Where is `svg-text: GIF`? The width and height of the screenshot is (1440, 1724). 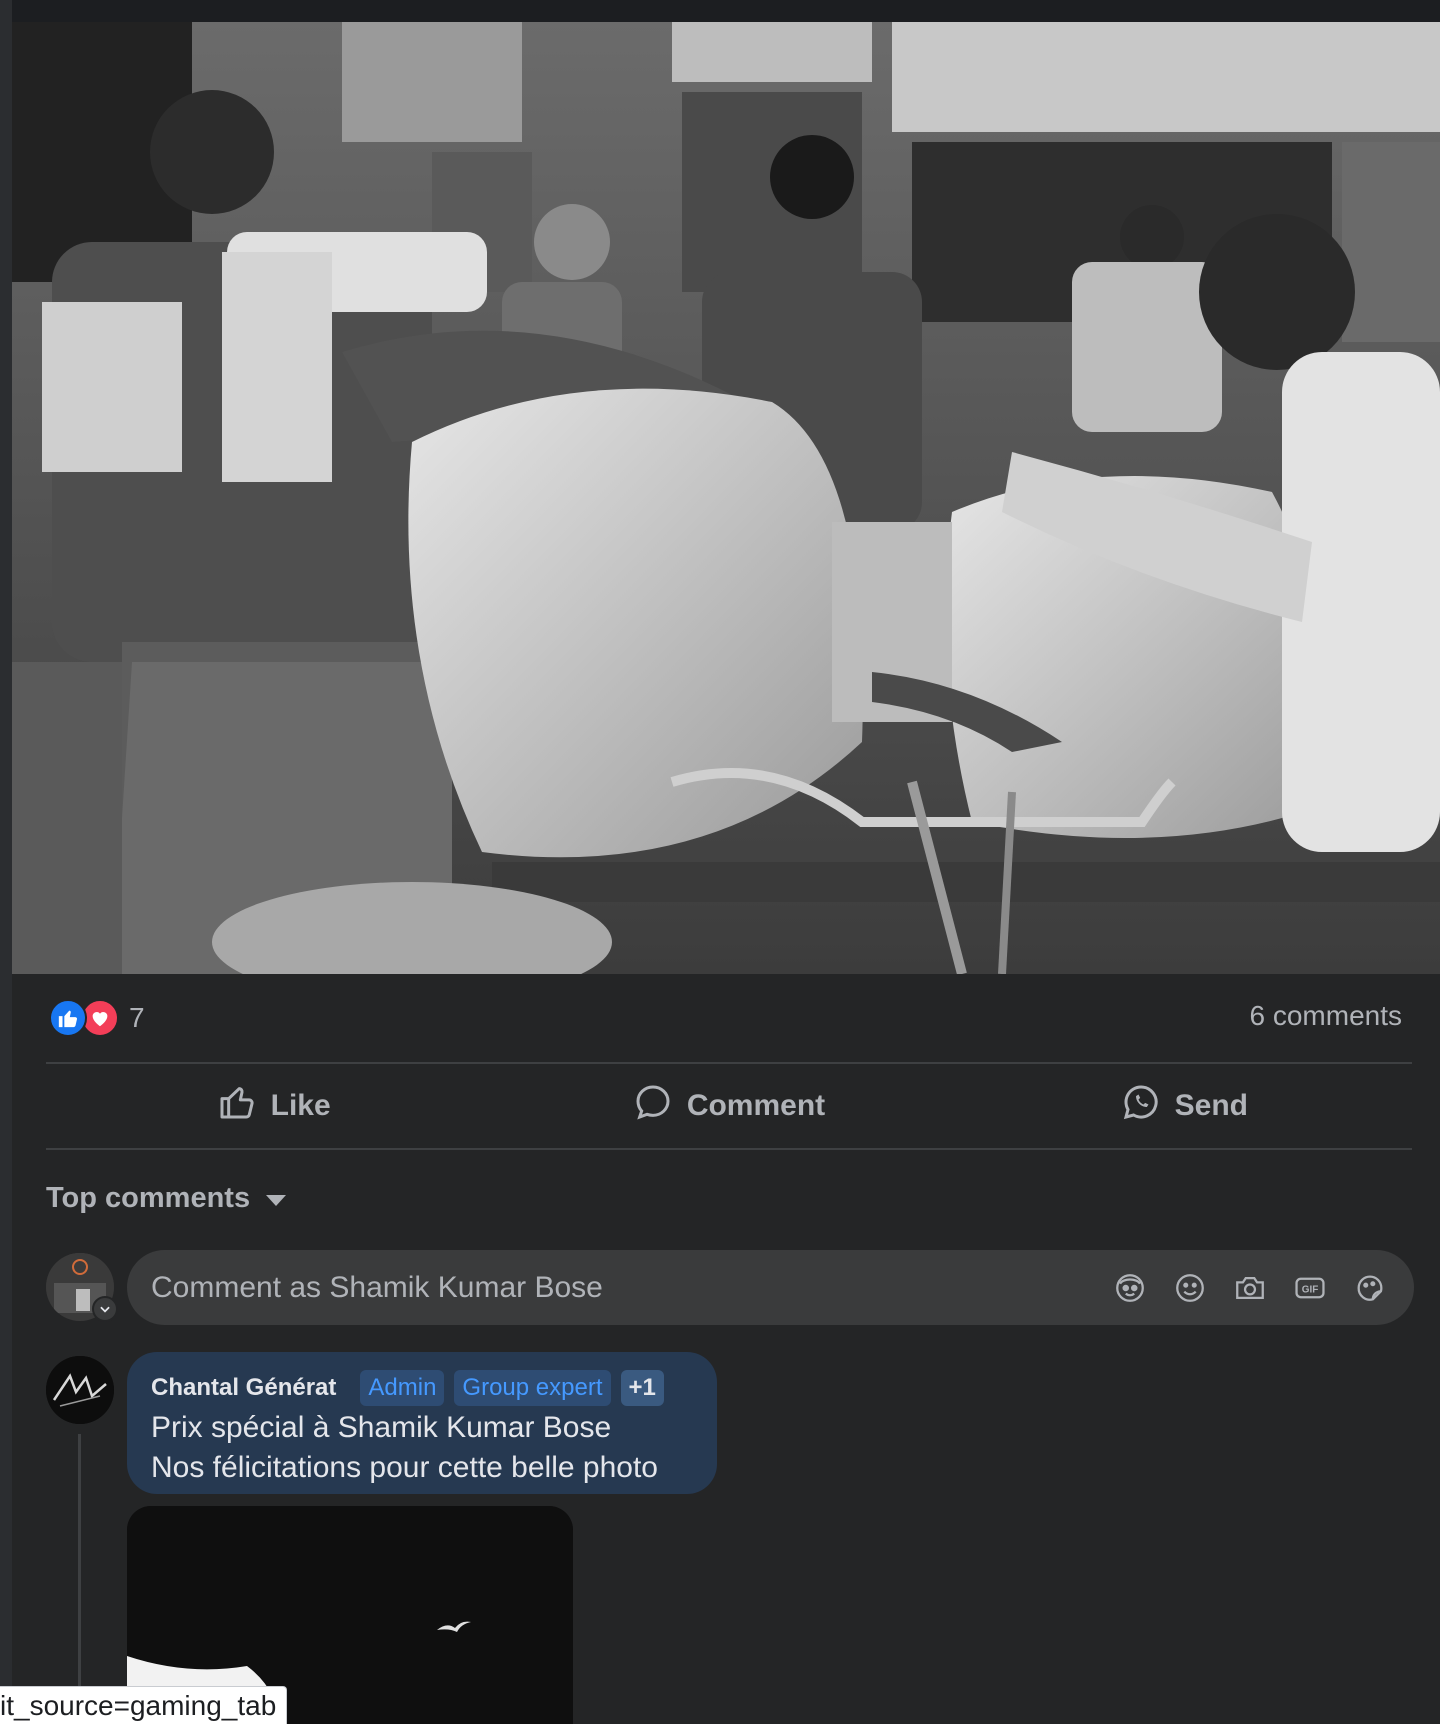
svg-text: GIF is located at coordinates (1310, 1289).